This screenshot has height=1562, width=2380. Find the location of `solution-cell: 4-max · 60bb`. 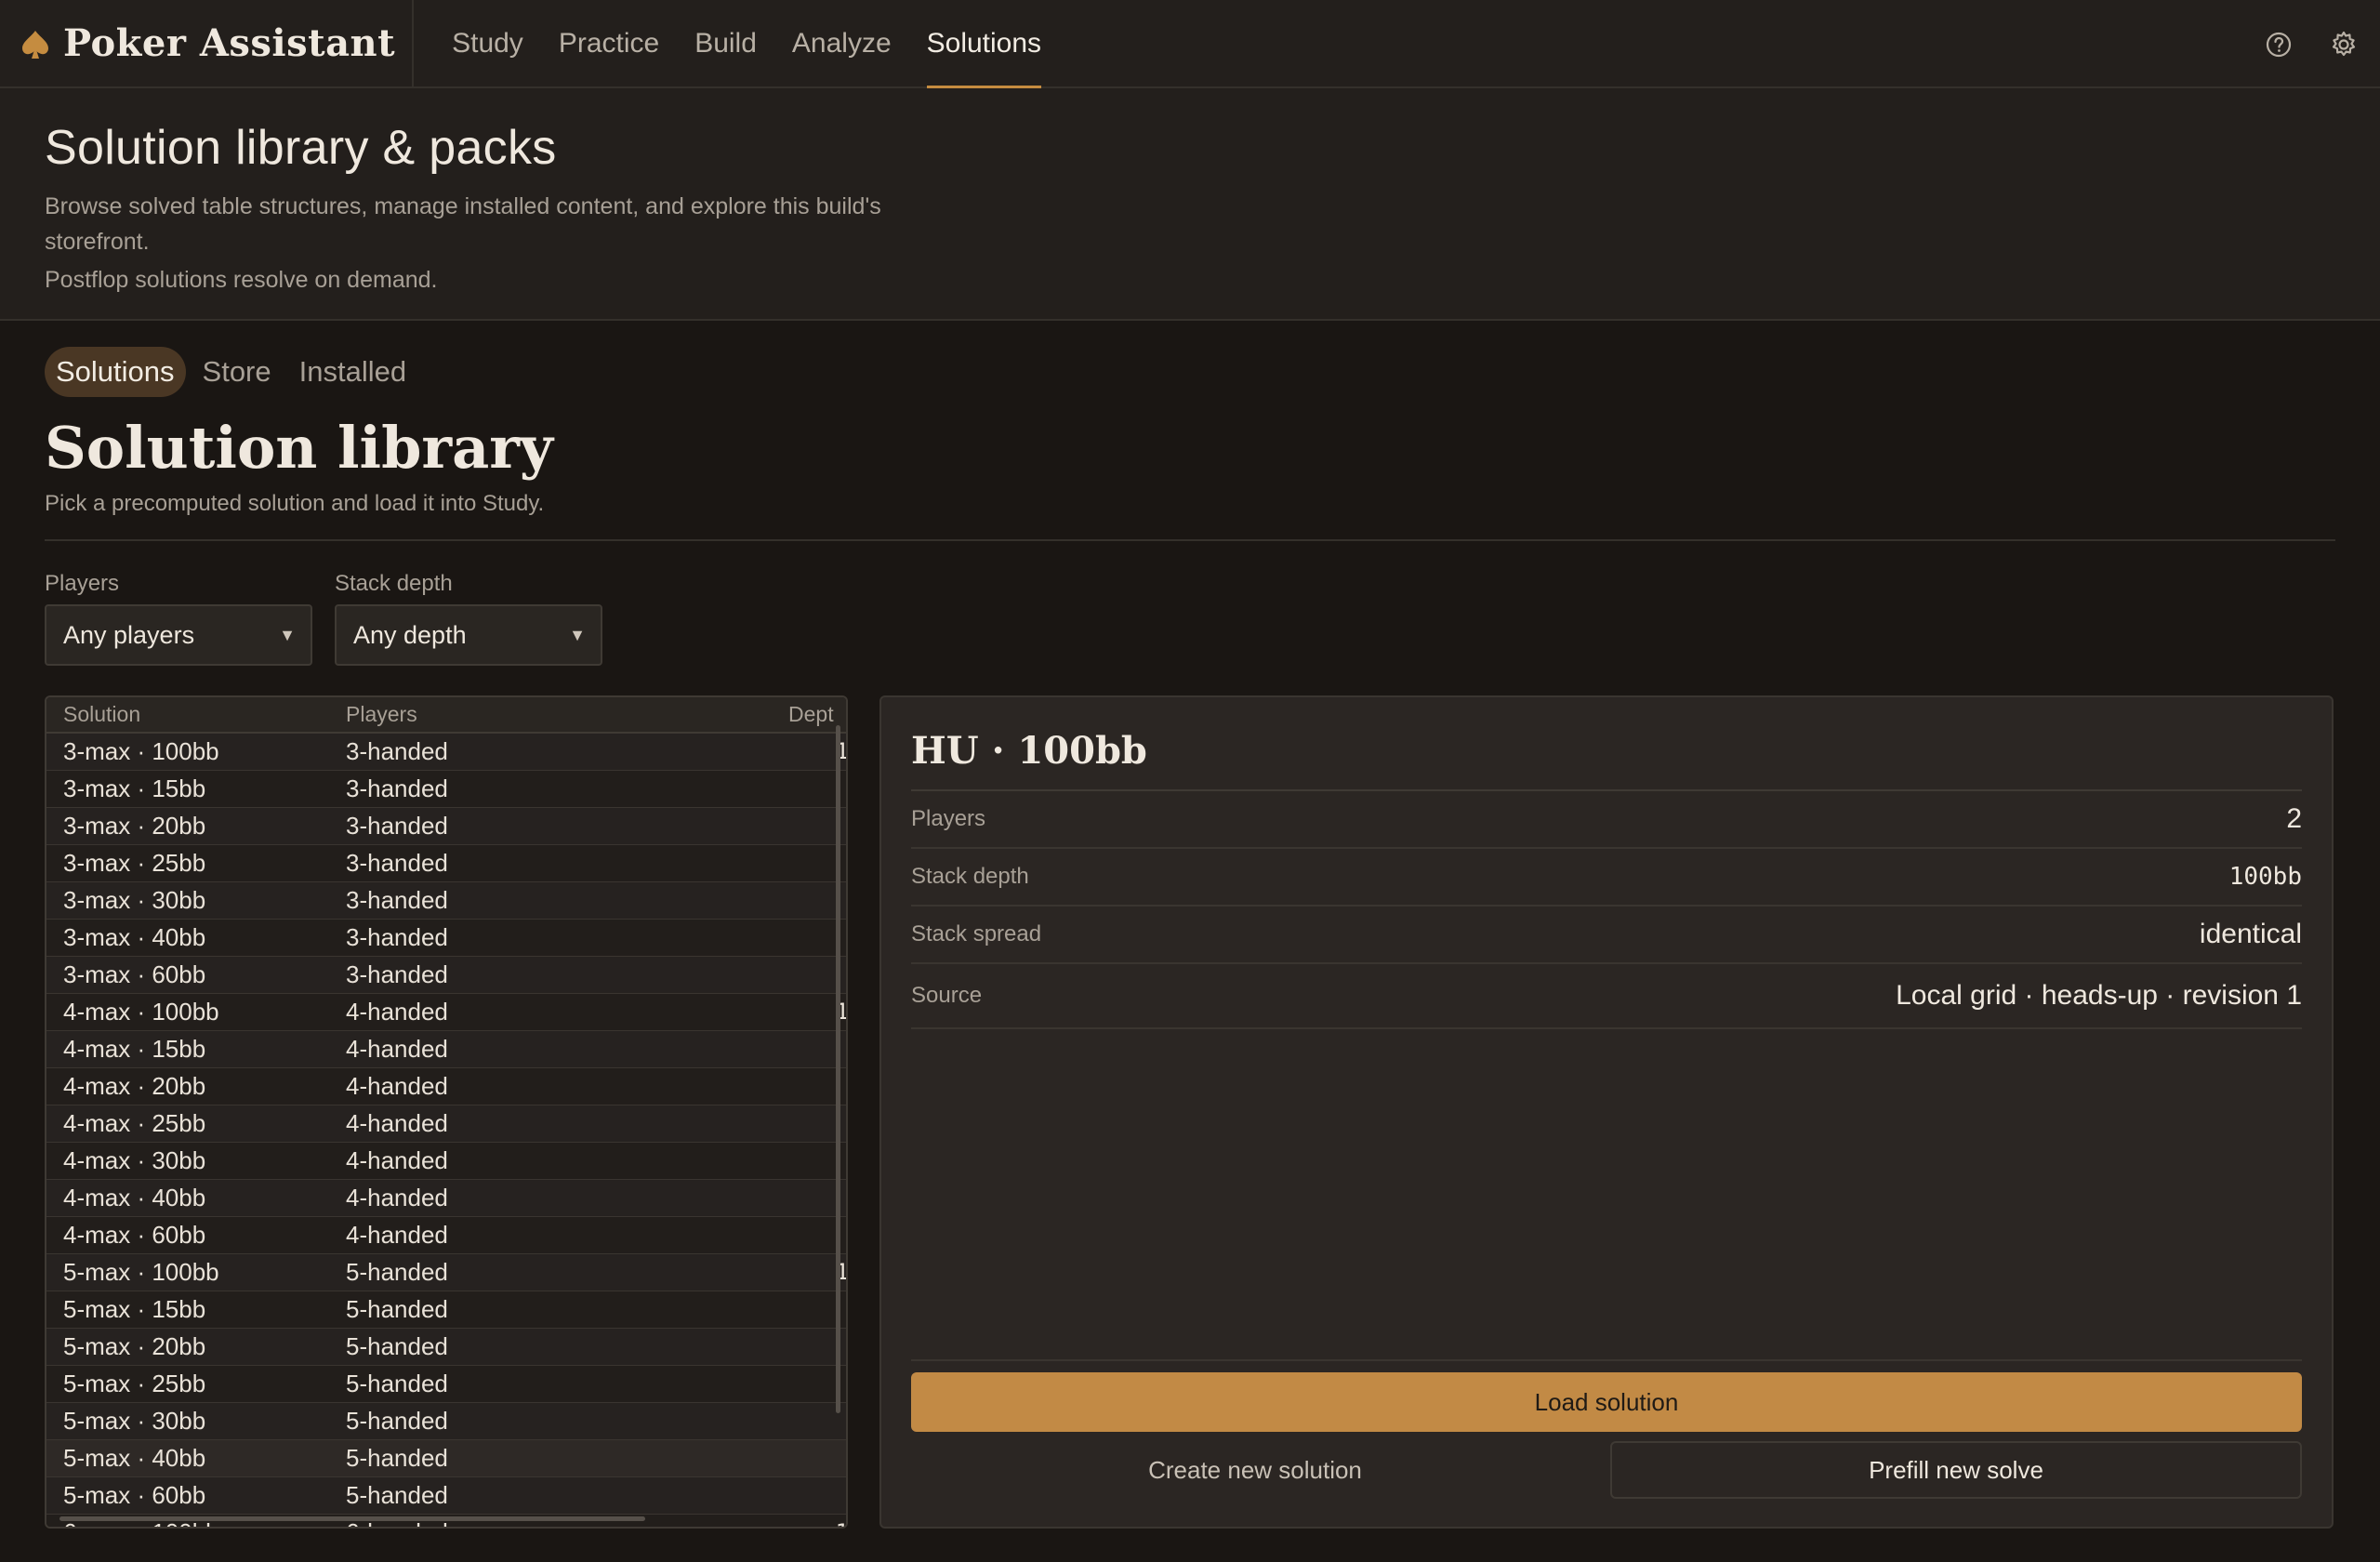

solution-cell: 4-max · 60bb is located at coordinates (187, 1235).